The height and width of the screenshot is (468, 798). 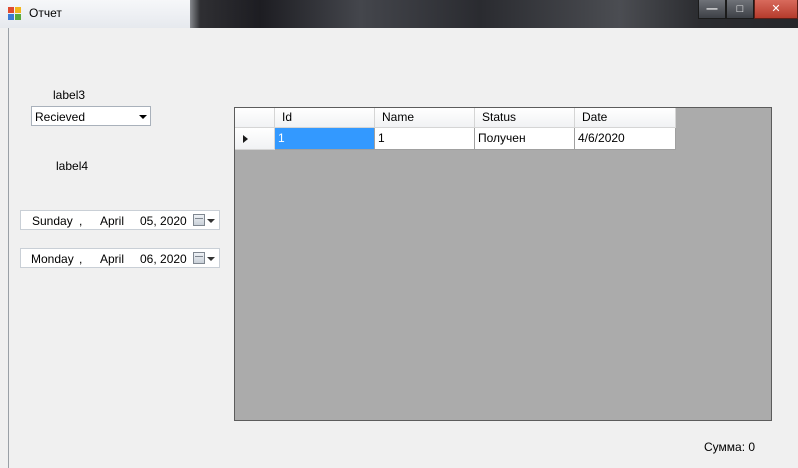 I want to click on table-row: 1 1 Получен 4/6/2020, so click(x=455, y=139).